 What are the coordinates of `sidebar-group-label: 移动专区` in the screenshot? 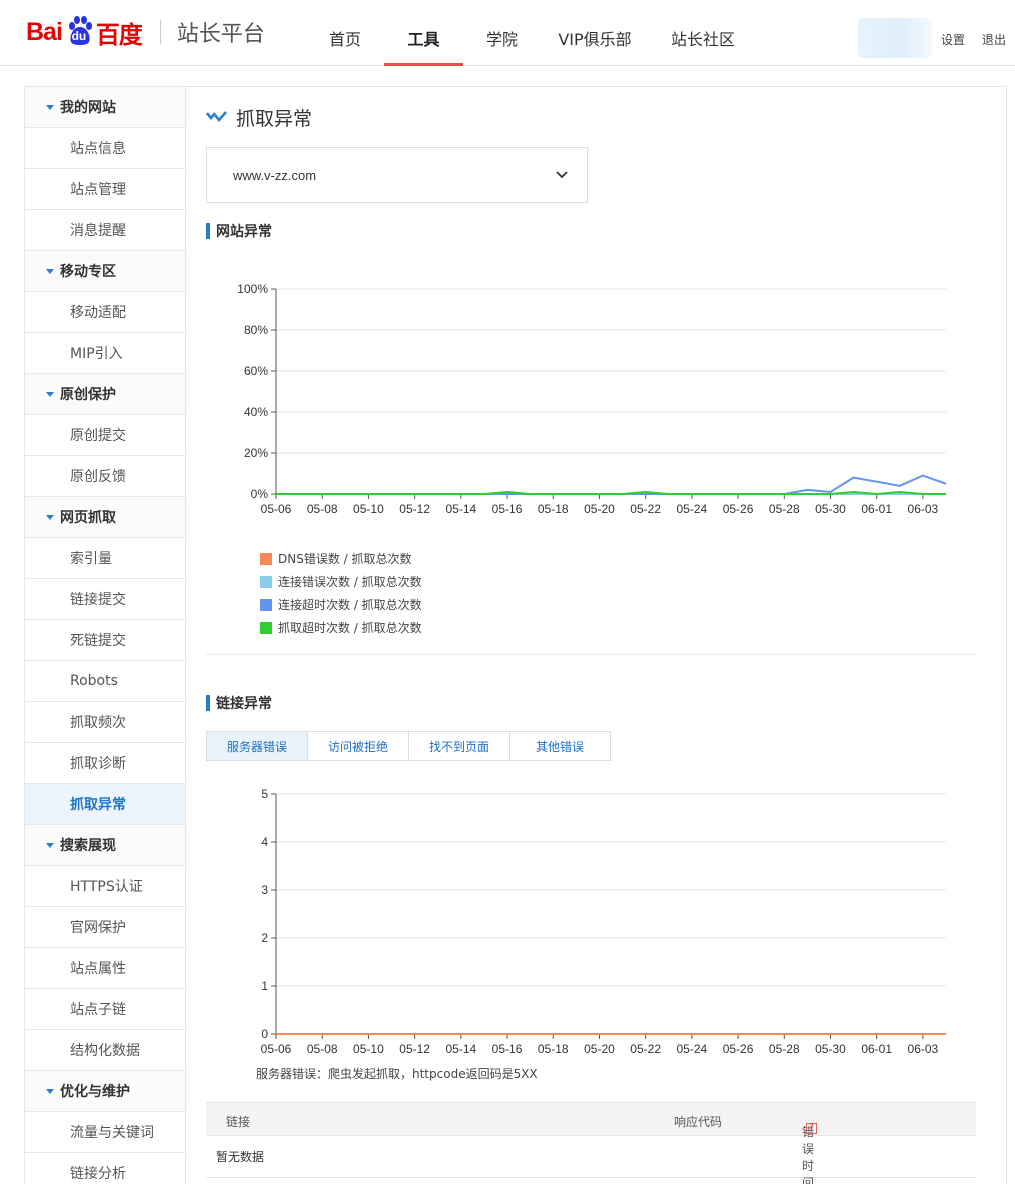 It's located at (88, 272).